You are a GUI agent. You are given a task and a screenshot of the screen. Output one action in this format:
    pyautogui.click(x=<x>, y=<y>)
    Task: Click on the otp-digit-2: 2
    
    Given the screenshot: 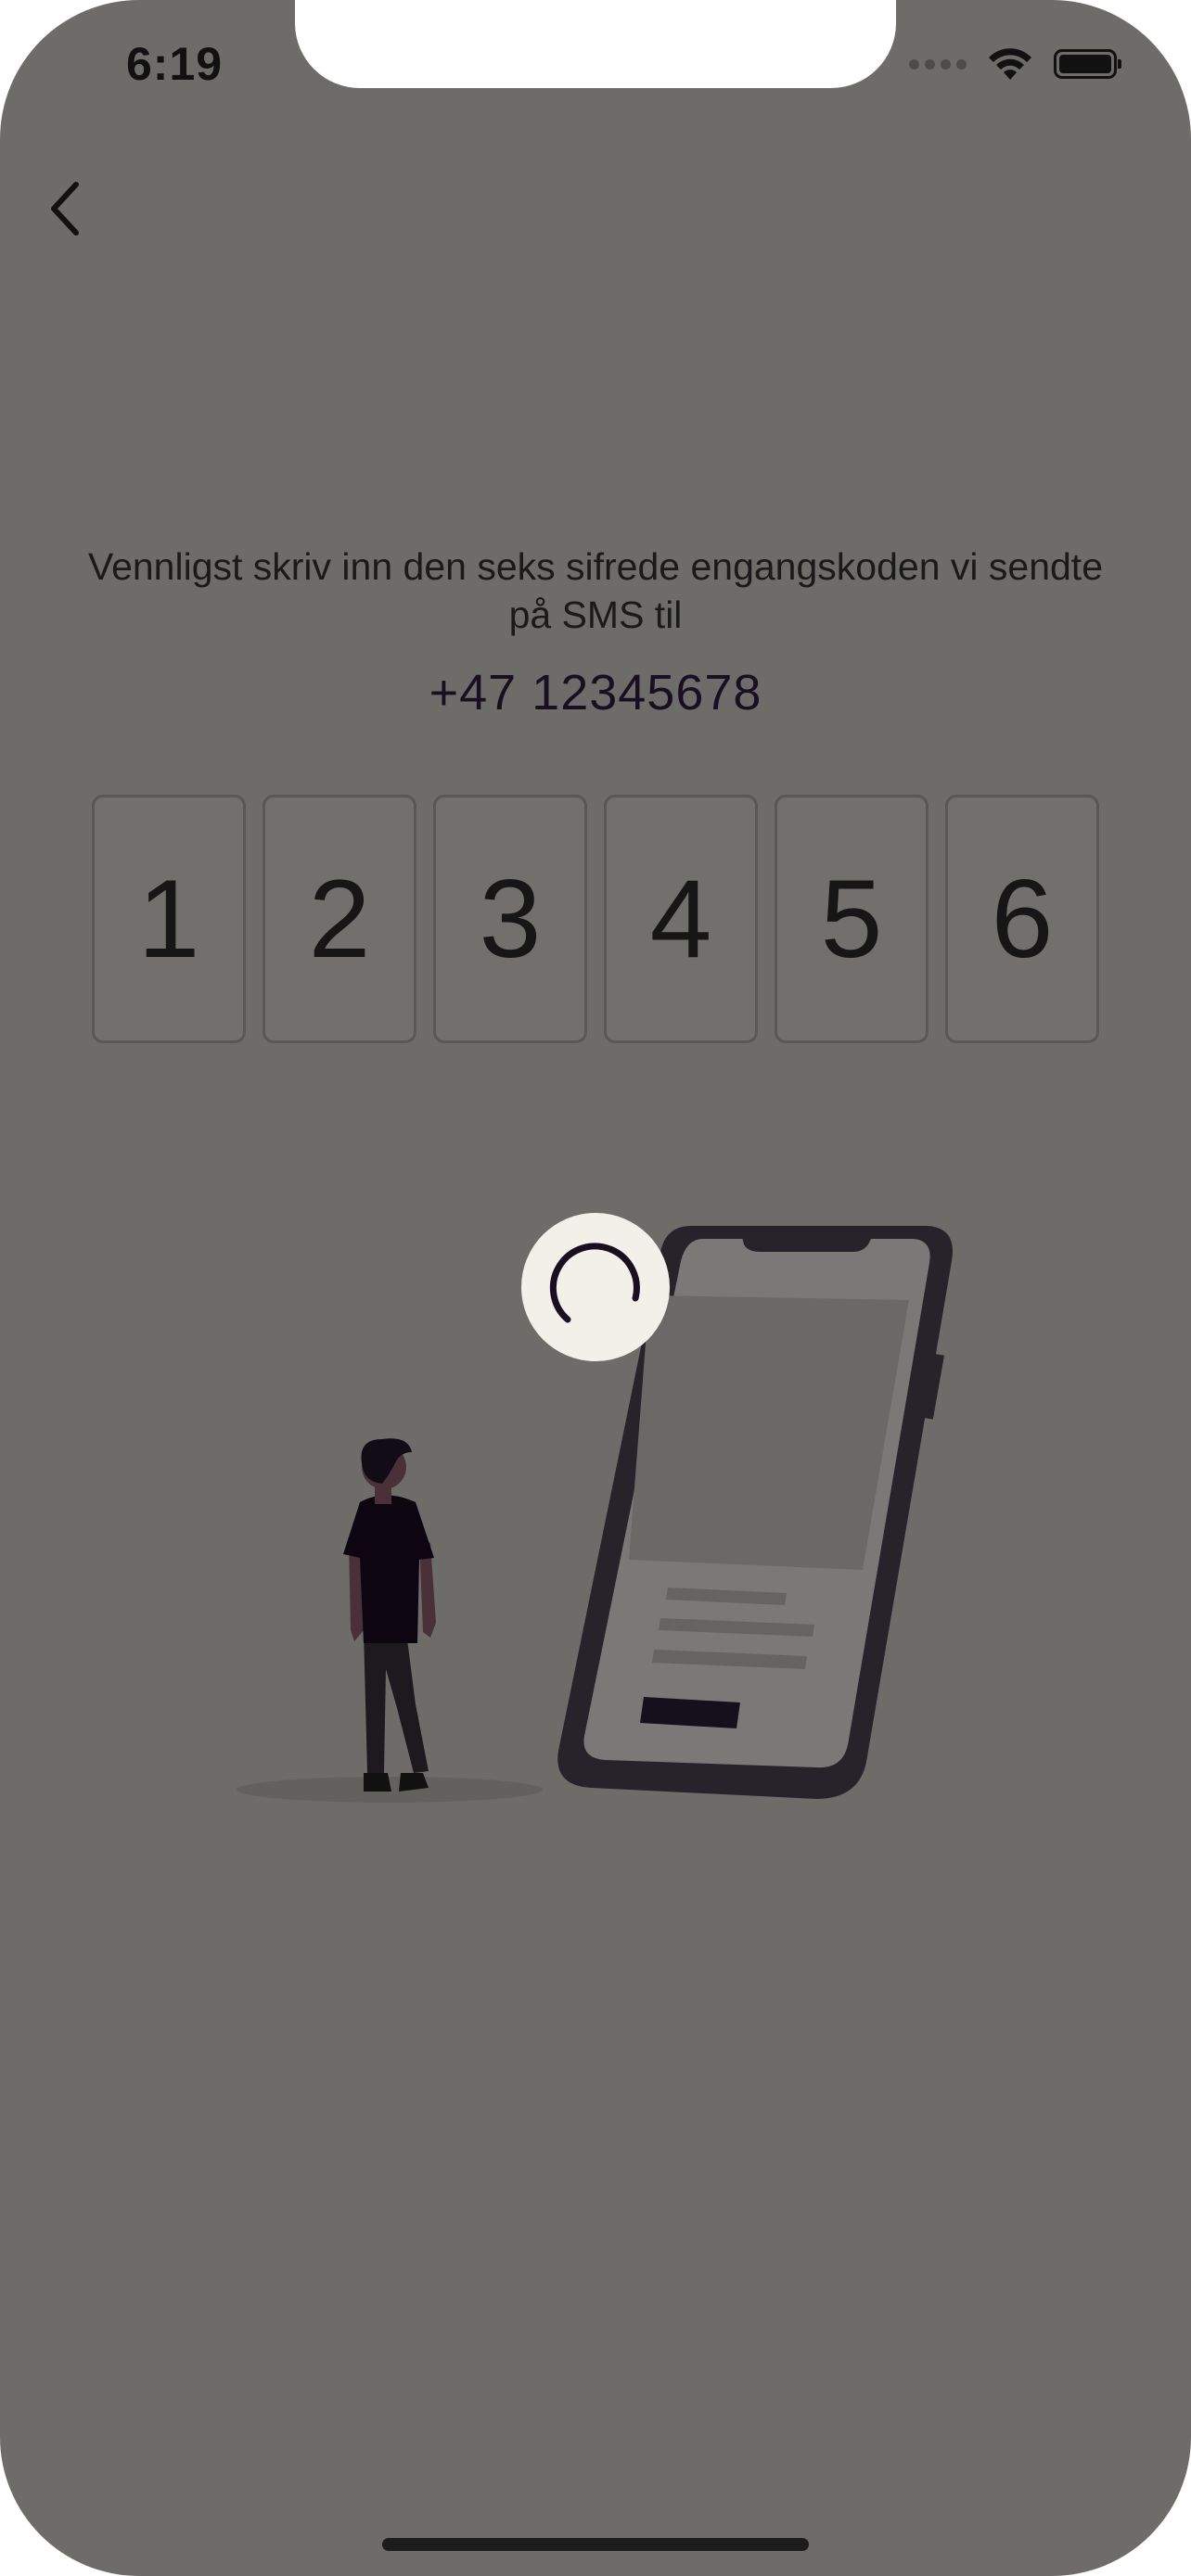 What is the action you would take?
    pyautogui.click(x=339, y=919)
    